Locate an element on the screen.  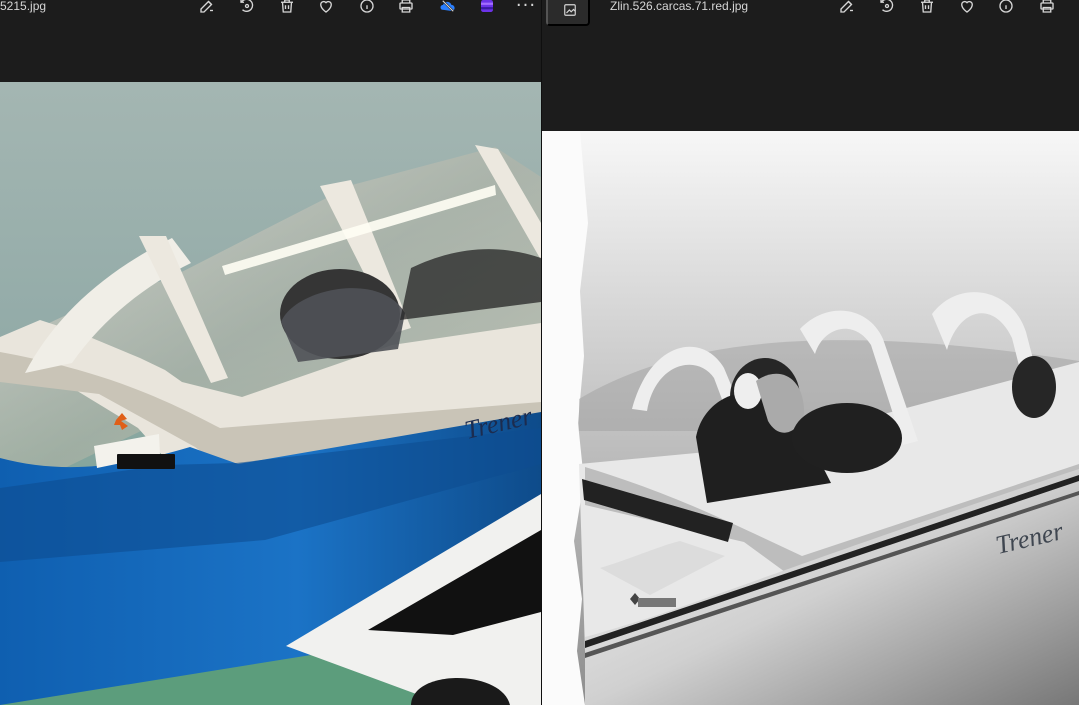
more-icon: ··· is located at coordinates (526, 9).